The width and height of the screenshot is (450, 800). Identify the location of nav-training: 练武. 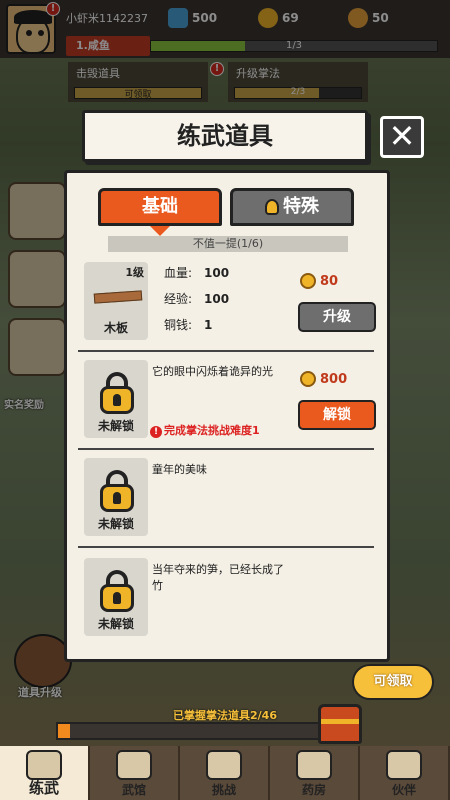
(45, 773).